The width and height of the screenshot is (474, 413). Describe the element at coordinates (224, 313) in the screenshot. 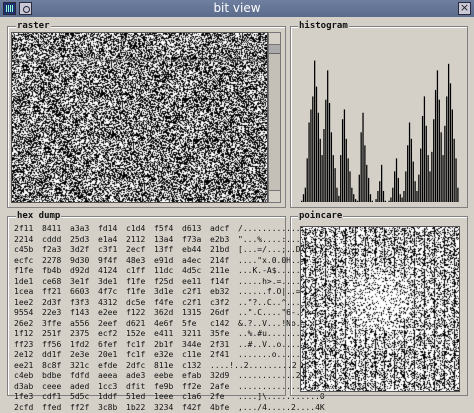

I see `hex-word: 26df` at that location.